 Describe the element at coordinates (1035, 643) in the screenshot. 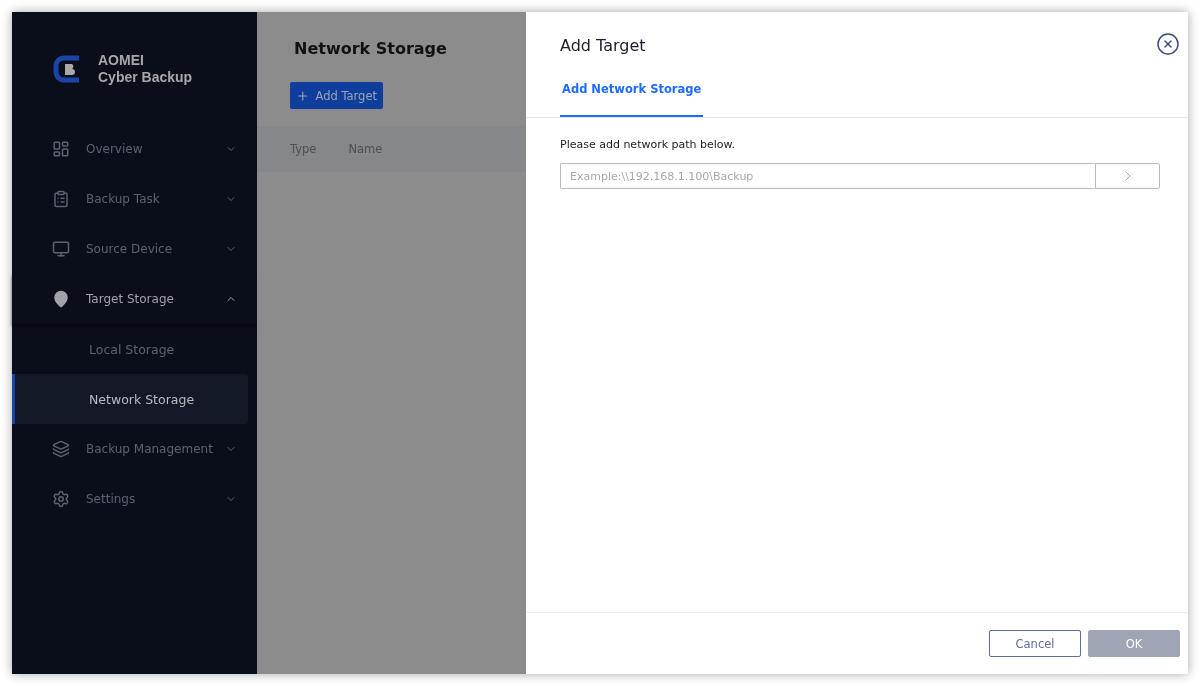

I see `cancel-button: Cancel` at that location.